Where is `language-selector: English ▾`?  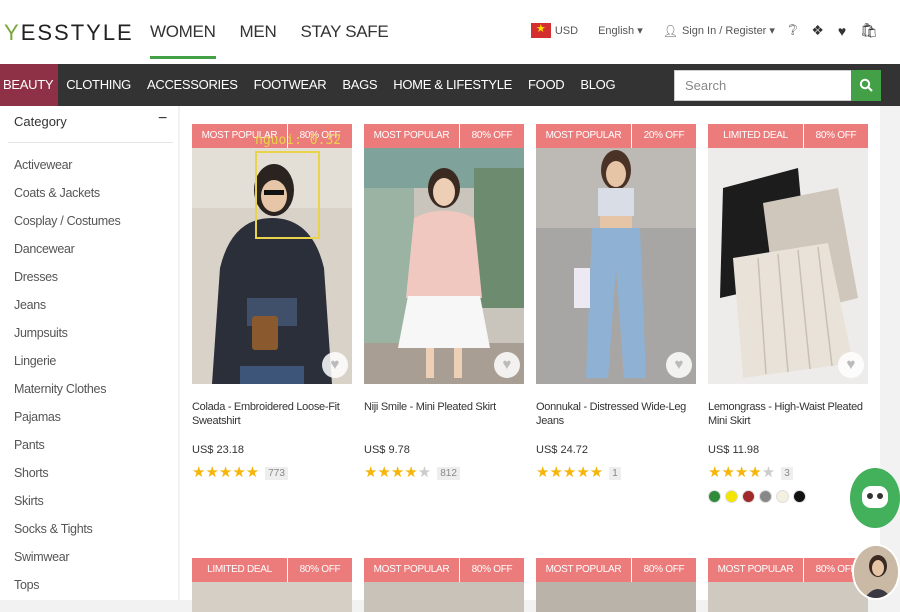 language-selector: English ▾ is located at coordinates (620, 30).